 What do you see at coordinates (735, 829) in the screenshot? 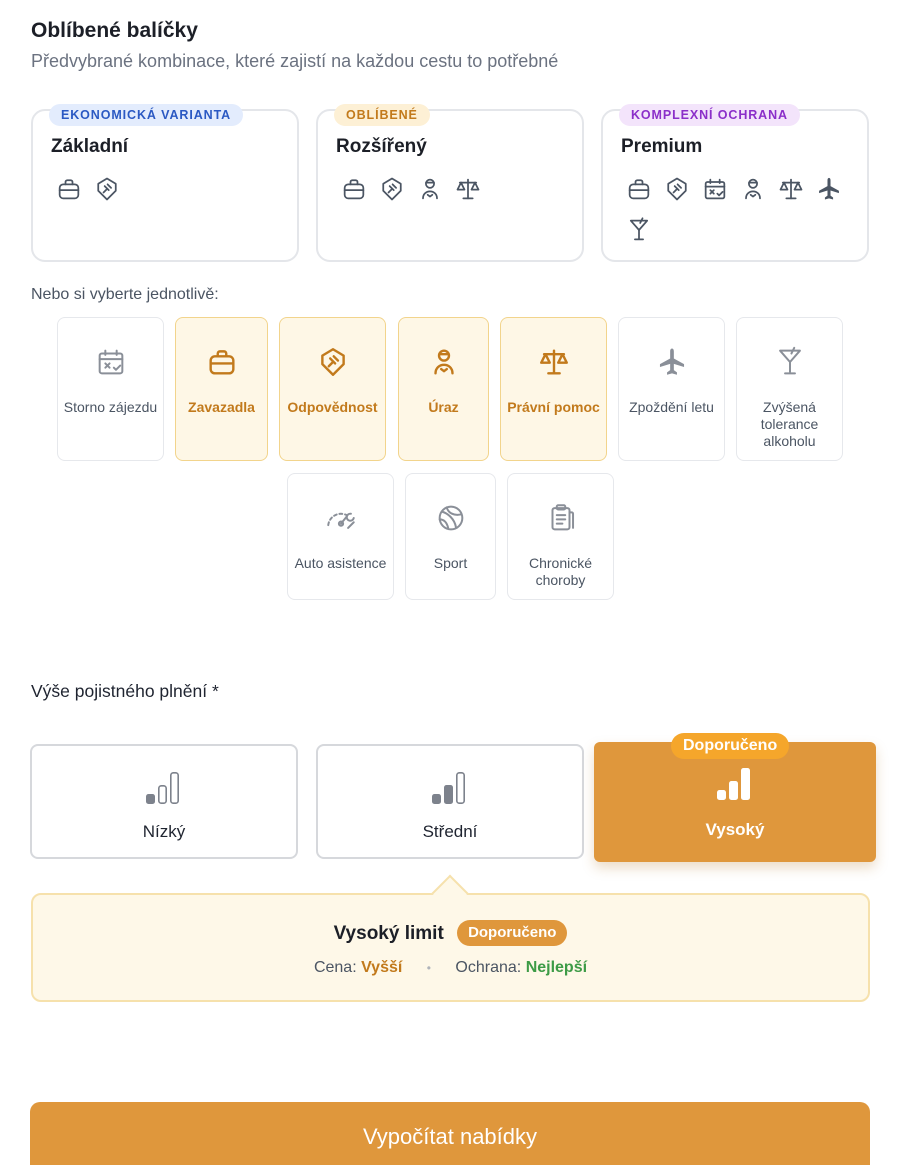
I see `limit-label: Vysoký` at bounding box center [735, 829].